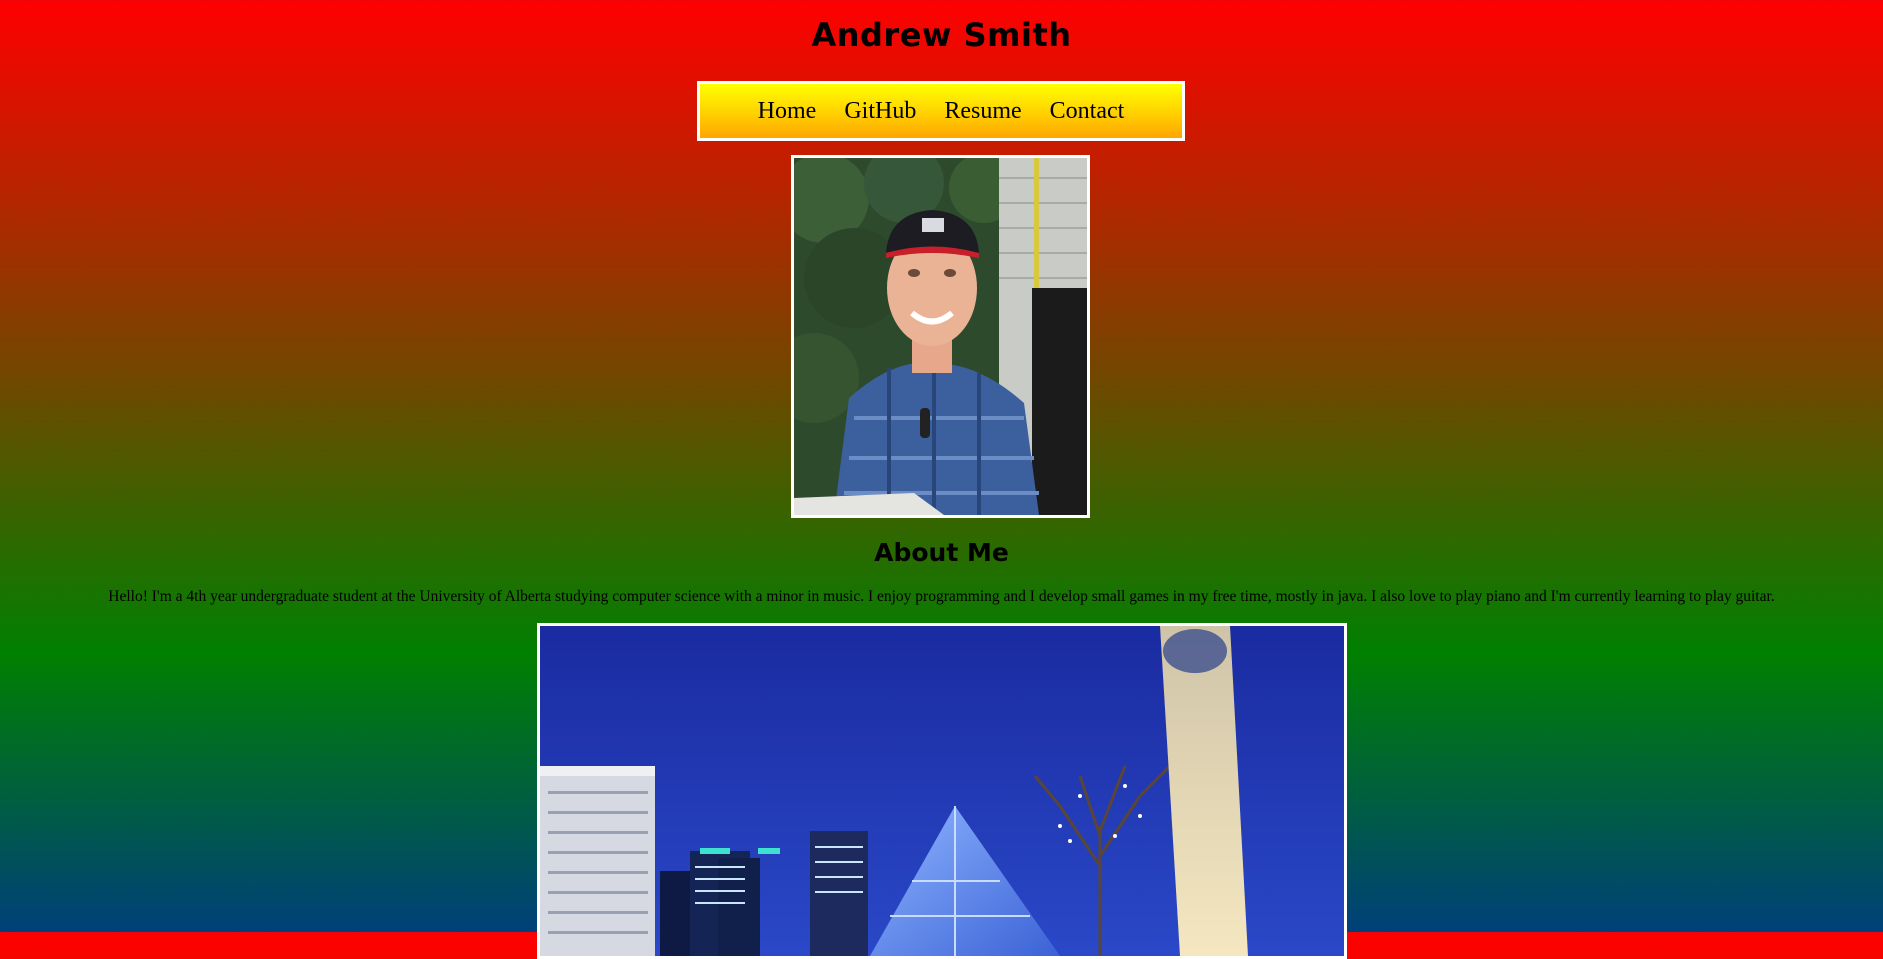  Describe the element at coordinates (787, 111) in the screenshot. I see `nav-home-link: Home` at that location.